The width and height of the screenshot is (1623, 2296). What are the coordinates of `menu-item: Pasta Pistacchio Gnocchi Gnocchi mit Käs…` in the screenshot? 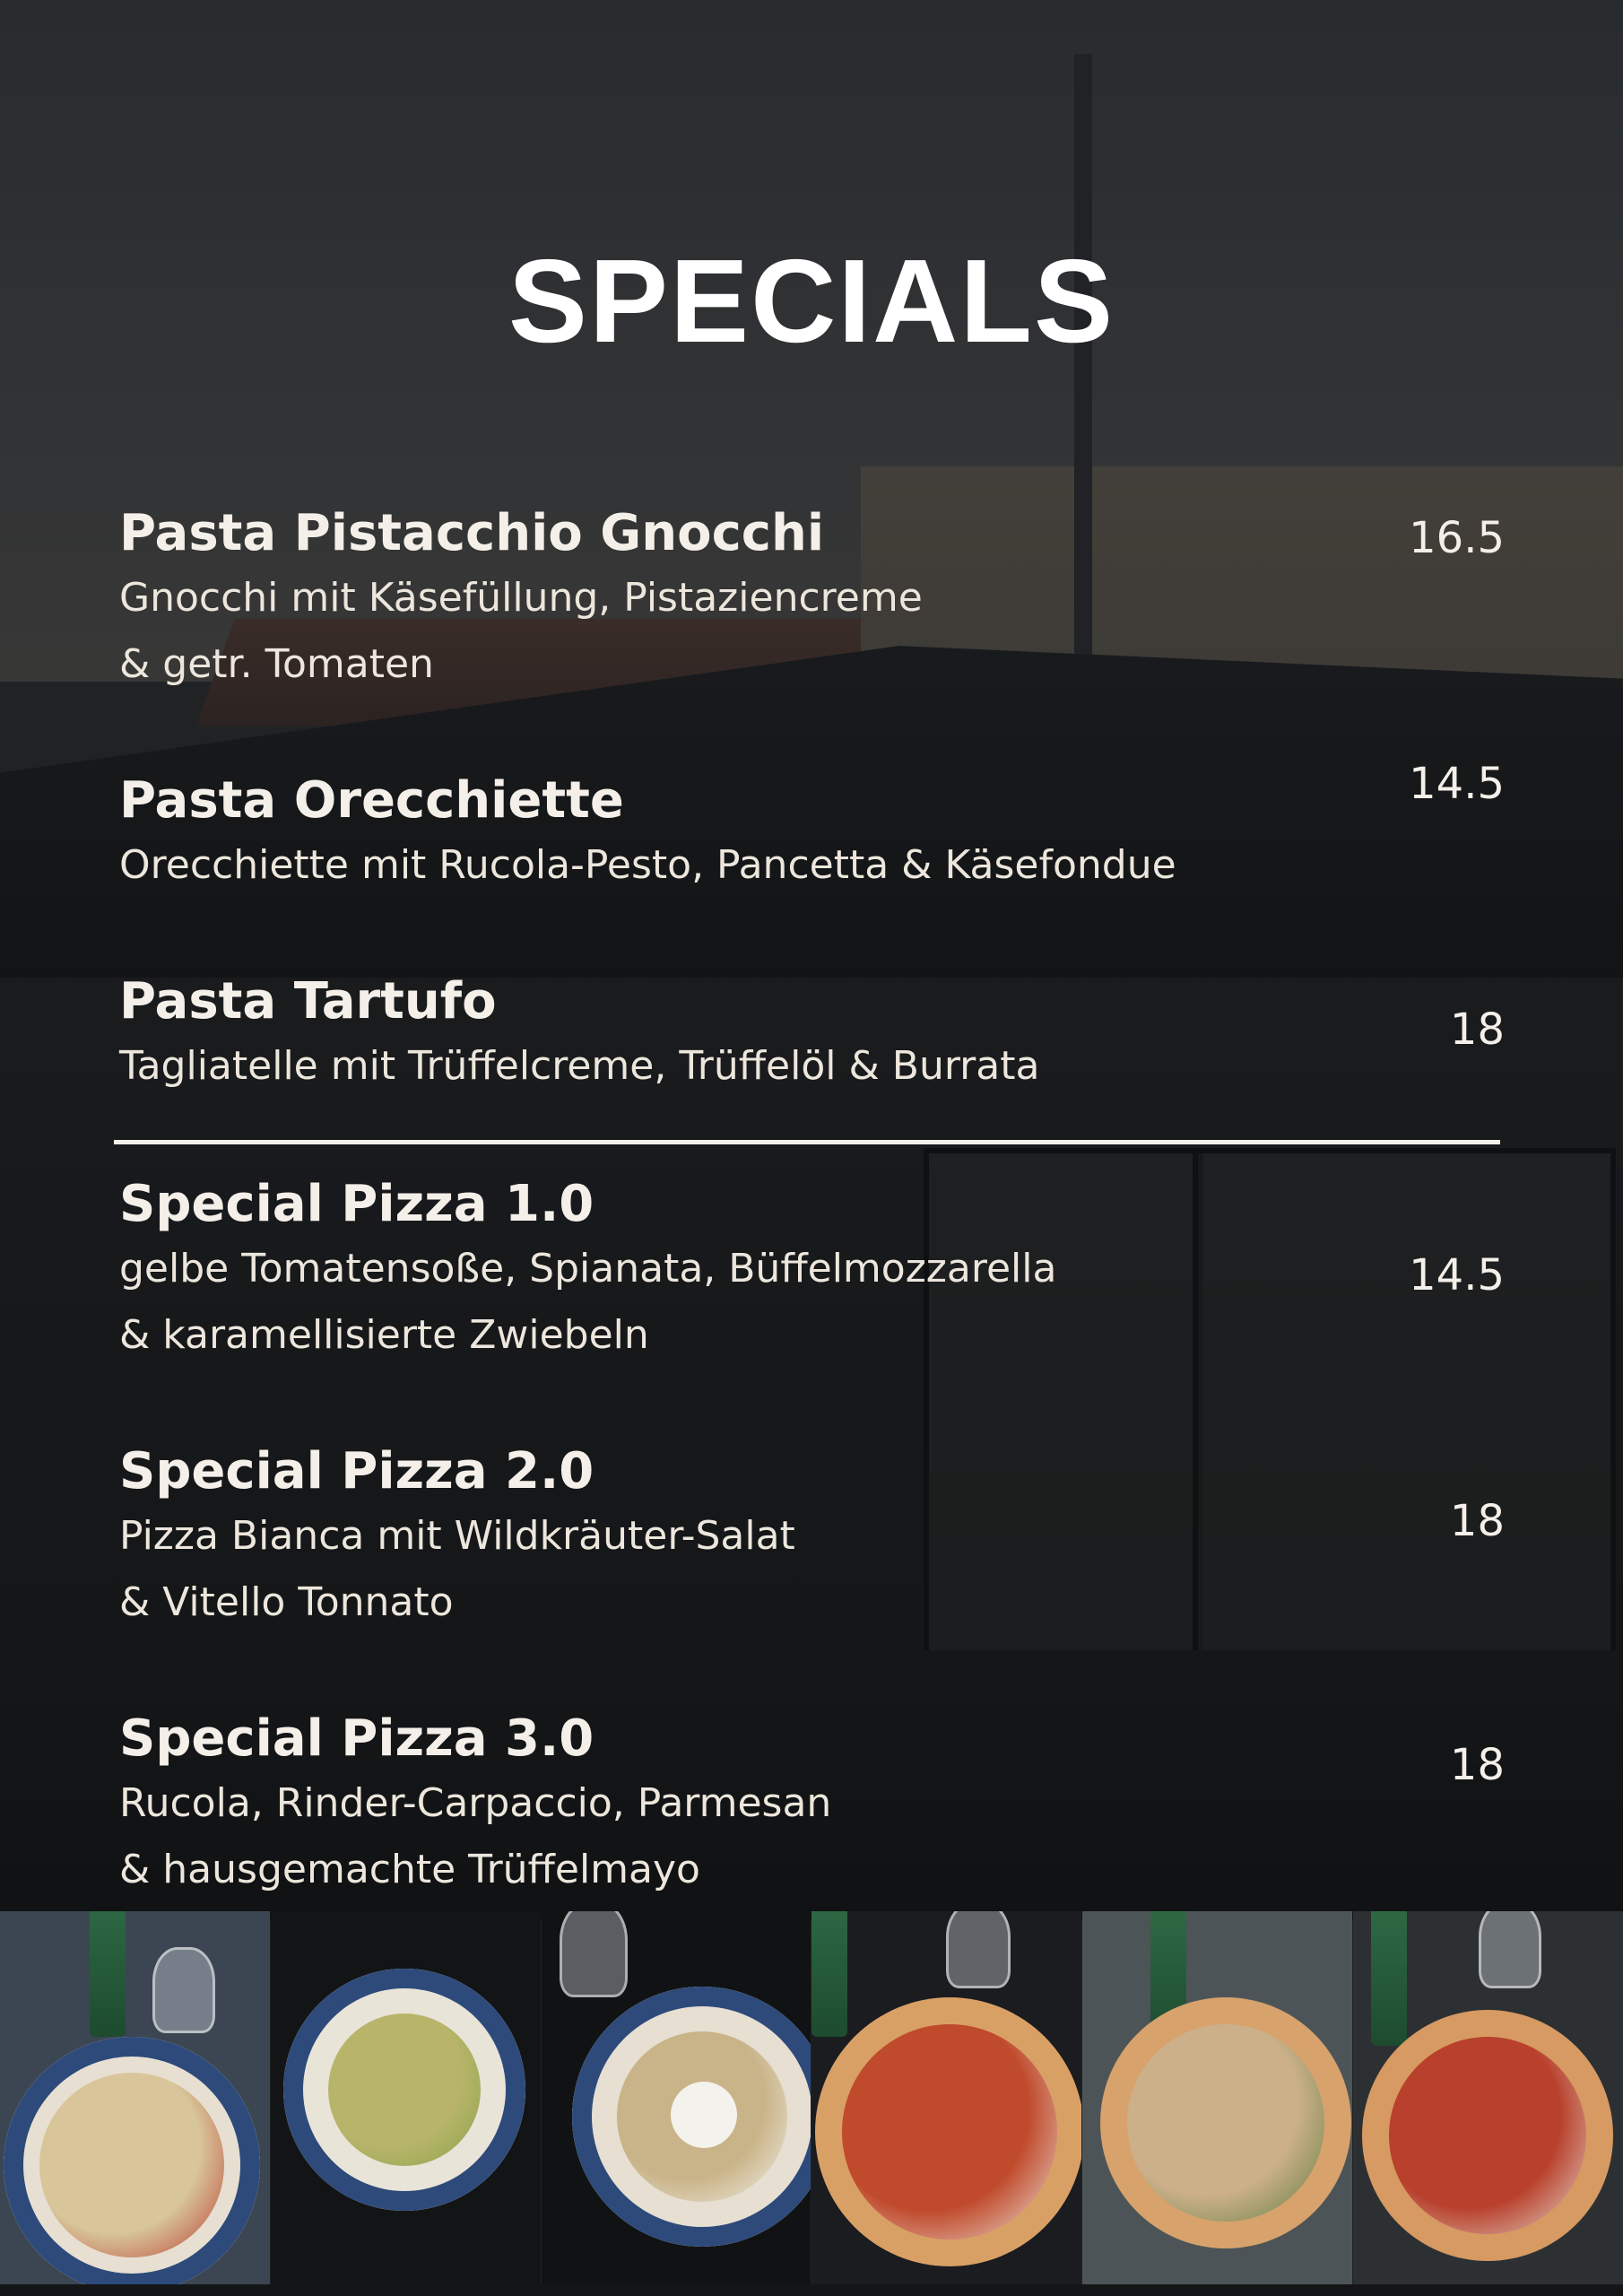 It's located at (812, 600).